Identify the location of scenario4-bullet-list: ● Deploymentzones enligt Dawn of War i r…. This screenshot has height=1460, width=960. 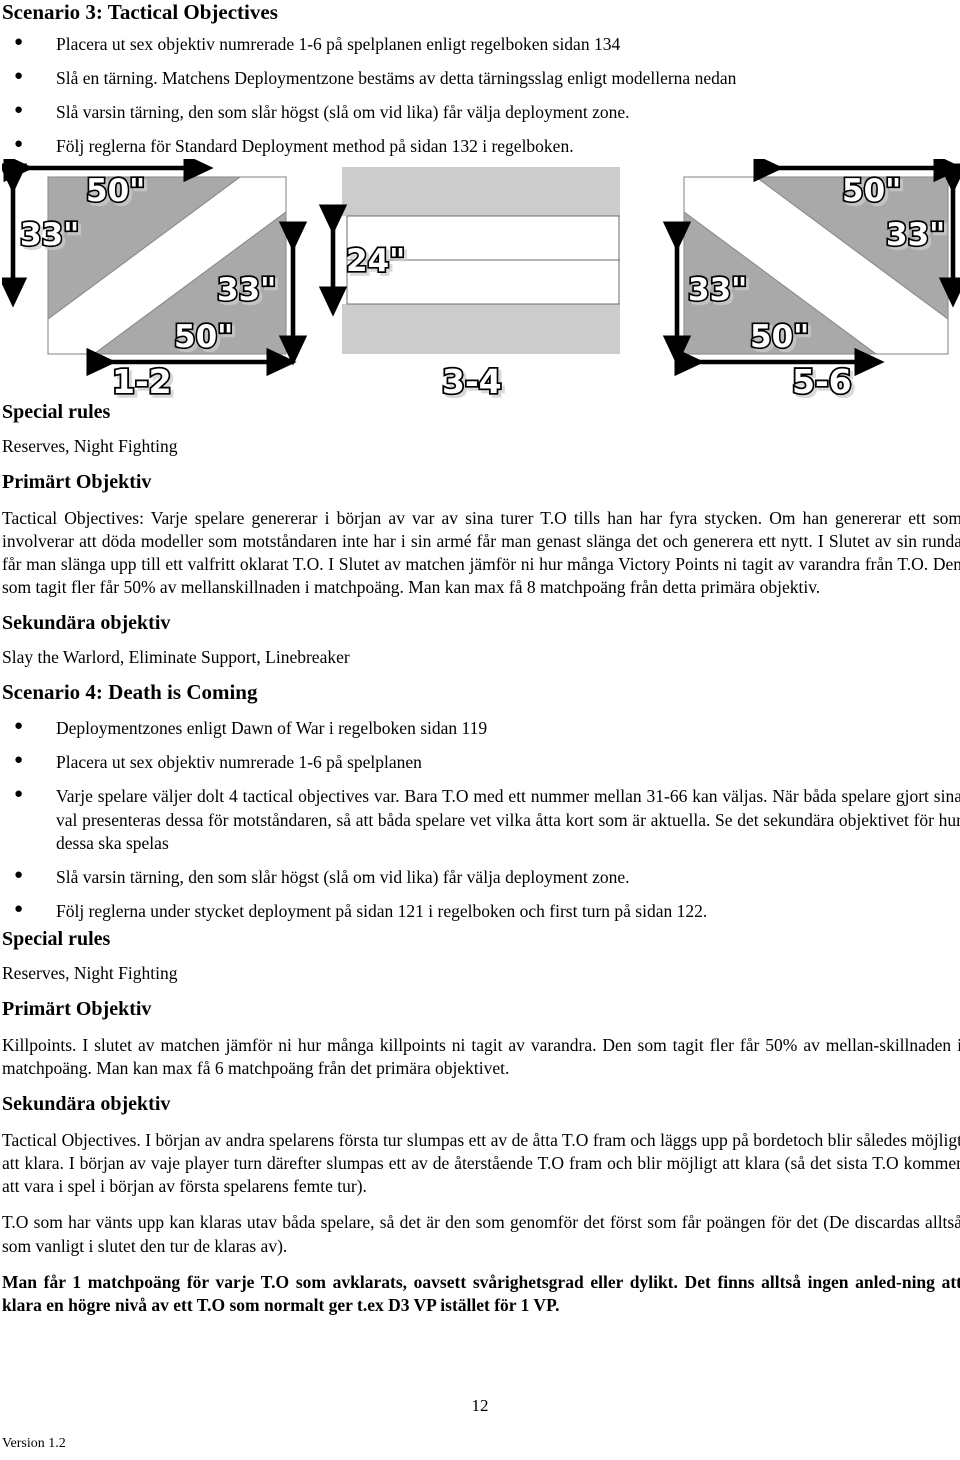
(481, 820).